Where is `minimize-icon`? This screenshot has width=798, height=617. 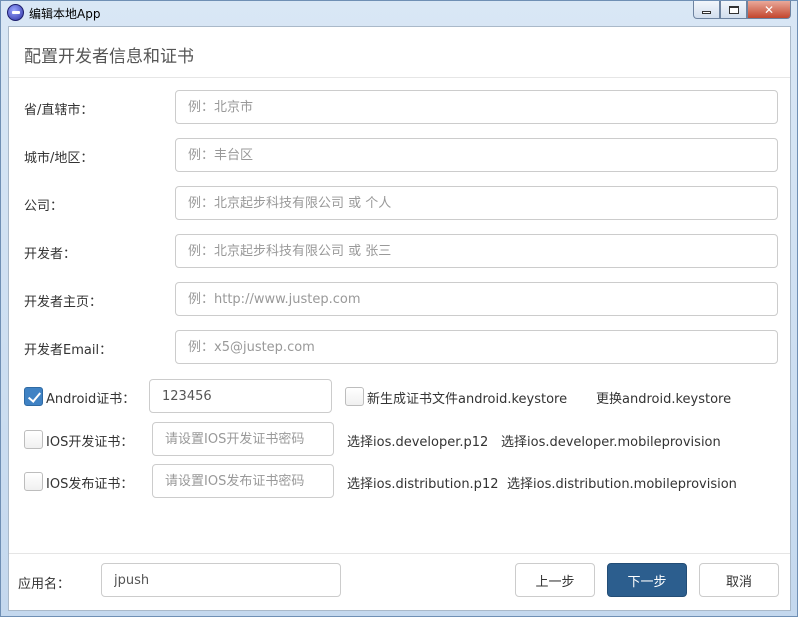 minimize-icon is located at coordinates (706, 12).